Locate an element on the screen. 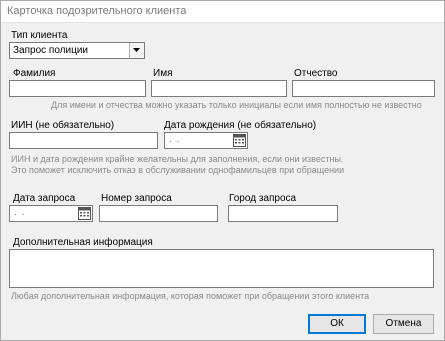  birth-date-mask: . . is located at coordinates (175, 139).